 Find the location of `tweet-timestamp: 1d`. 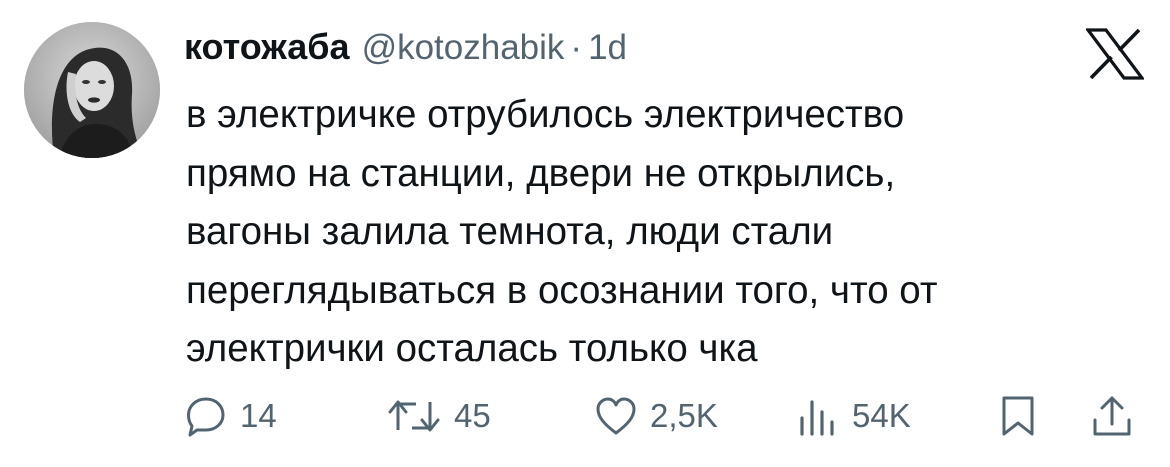

tweet-timestamp: 1d is located at coordinates (607, 48).